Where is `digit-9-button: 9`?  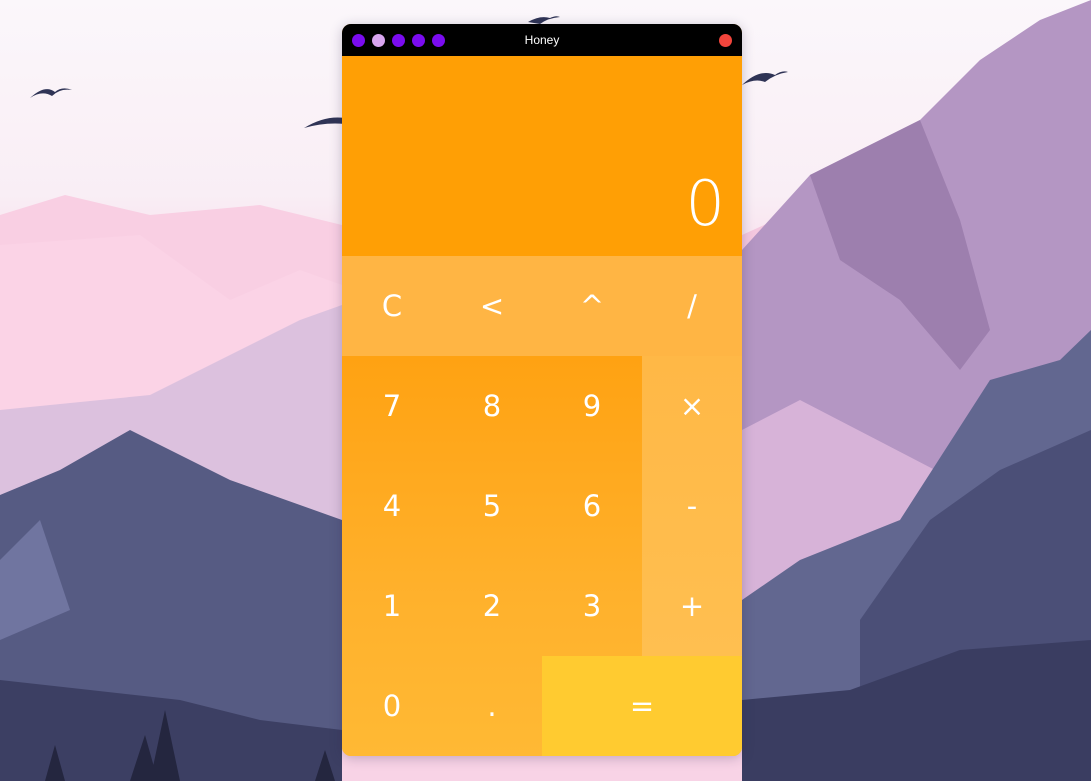 digit-9-button: 9 is located at coordinates (592, 406).